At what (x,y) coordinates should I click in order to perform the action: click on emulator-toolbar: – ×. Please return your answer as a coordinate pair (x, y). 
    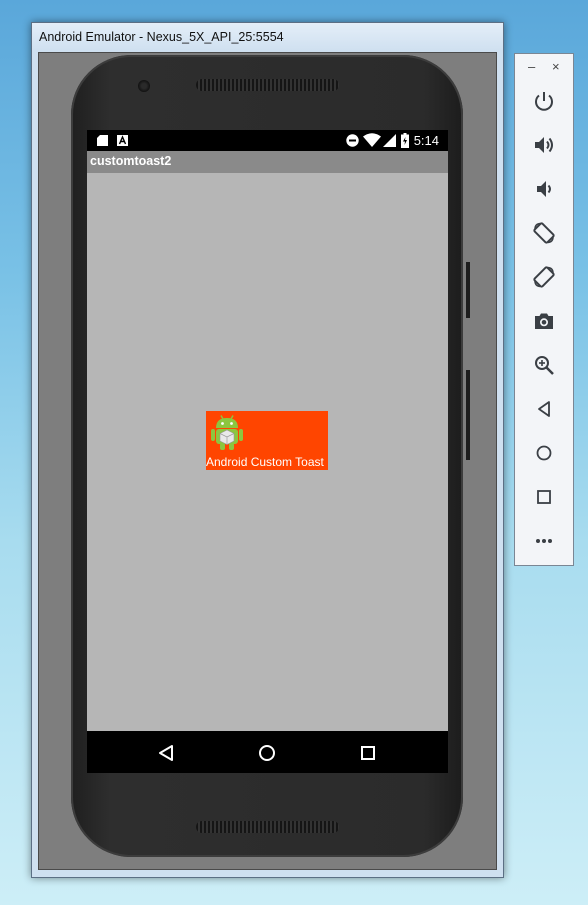
    Looking at the image, I should click on (544, 309).